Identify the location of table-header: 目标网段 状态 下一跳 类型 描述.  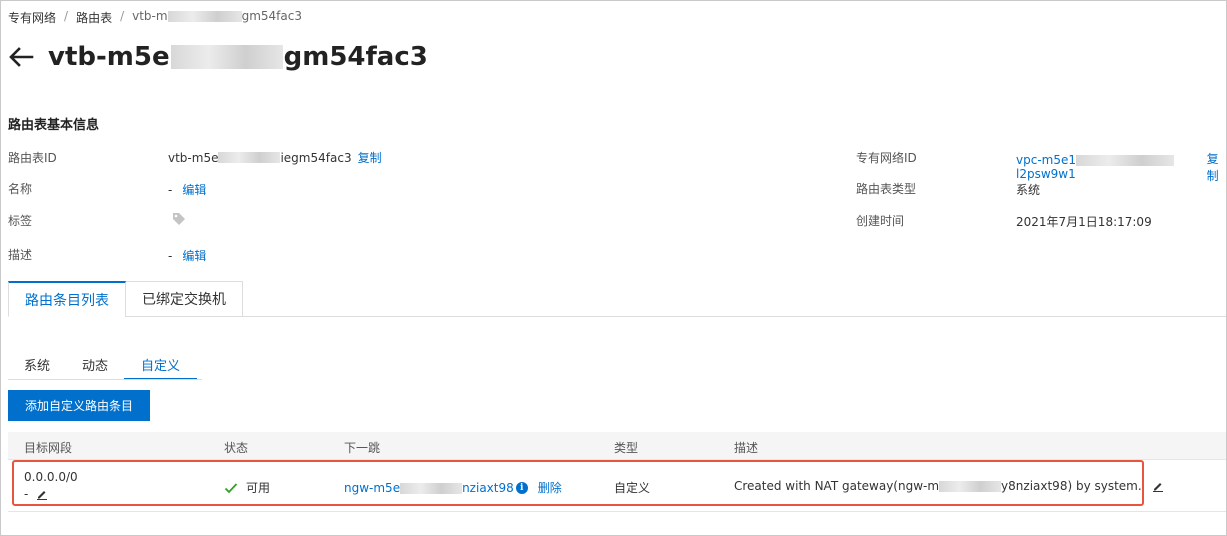
(617, 446).